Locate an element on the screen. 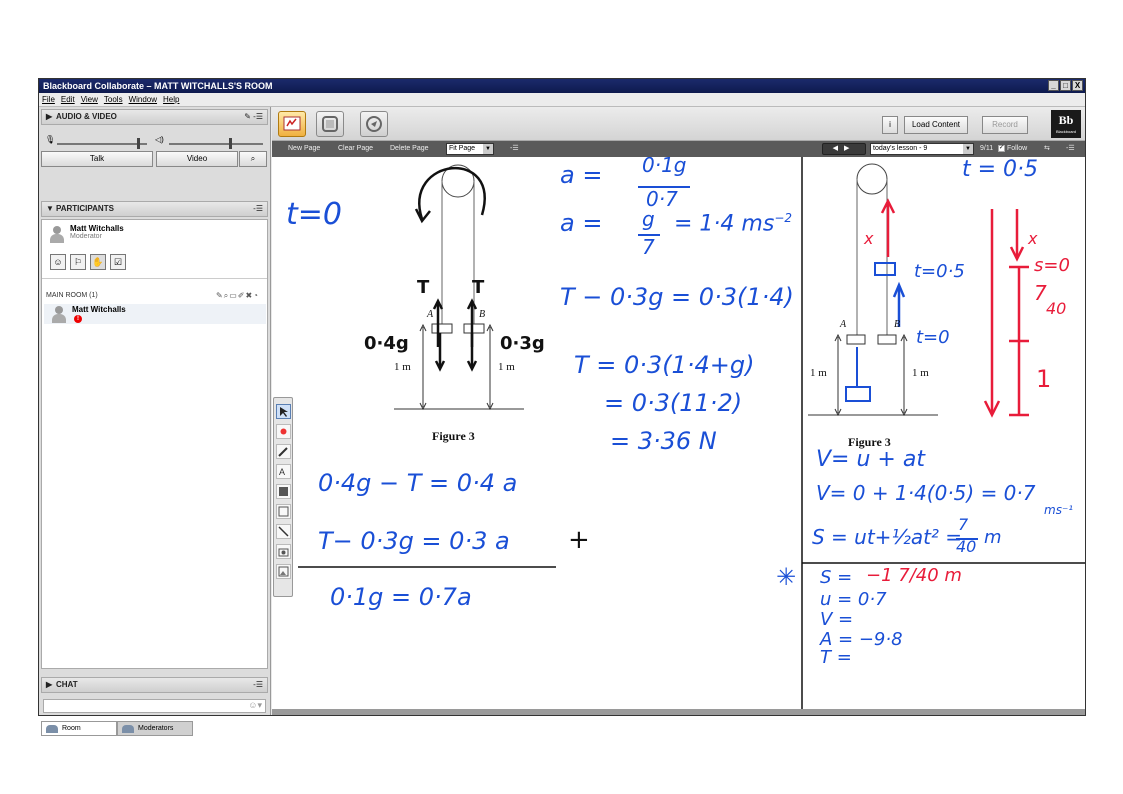 The width and height of the screenshot is (1123, 794). participants-title: PARTICIPANTS is located at coordinates (85, 208).